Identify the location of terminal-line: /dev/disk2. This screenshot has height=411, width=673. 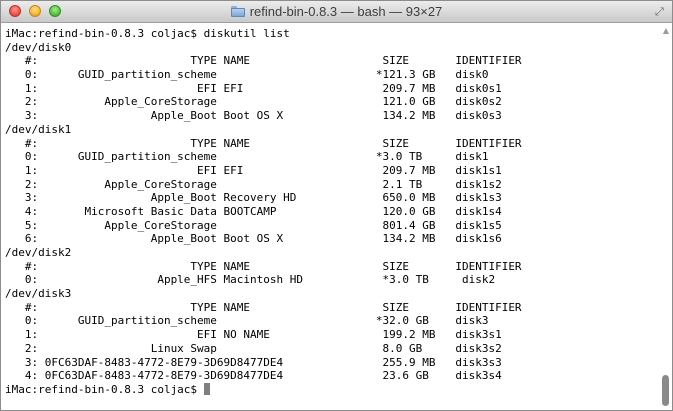
(38, 252).